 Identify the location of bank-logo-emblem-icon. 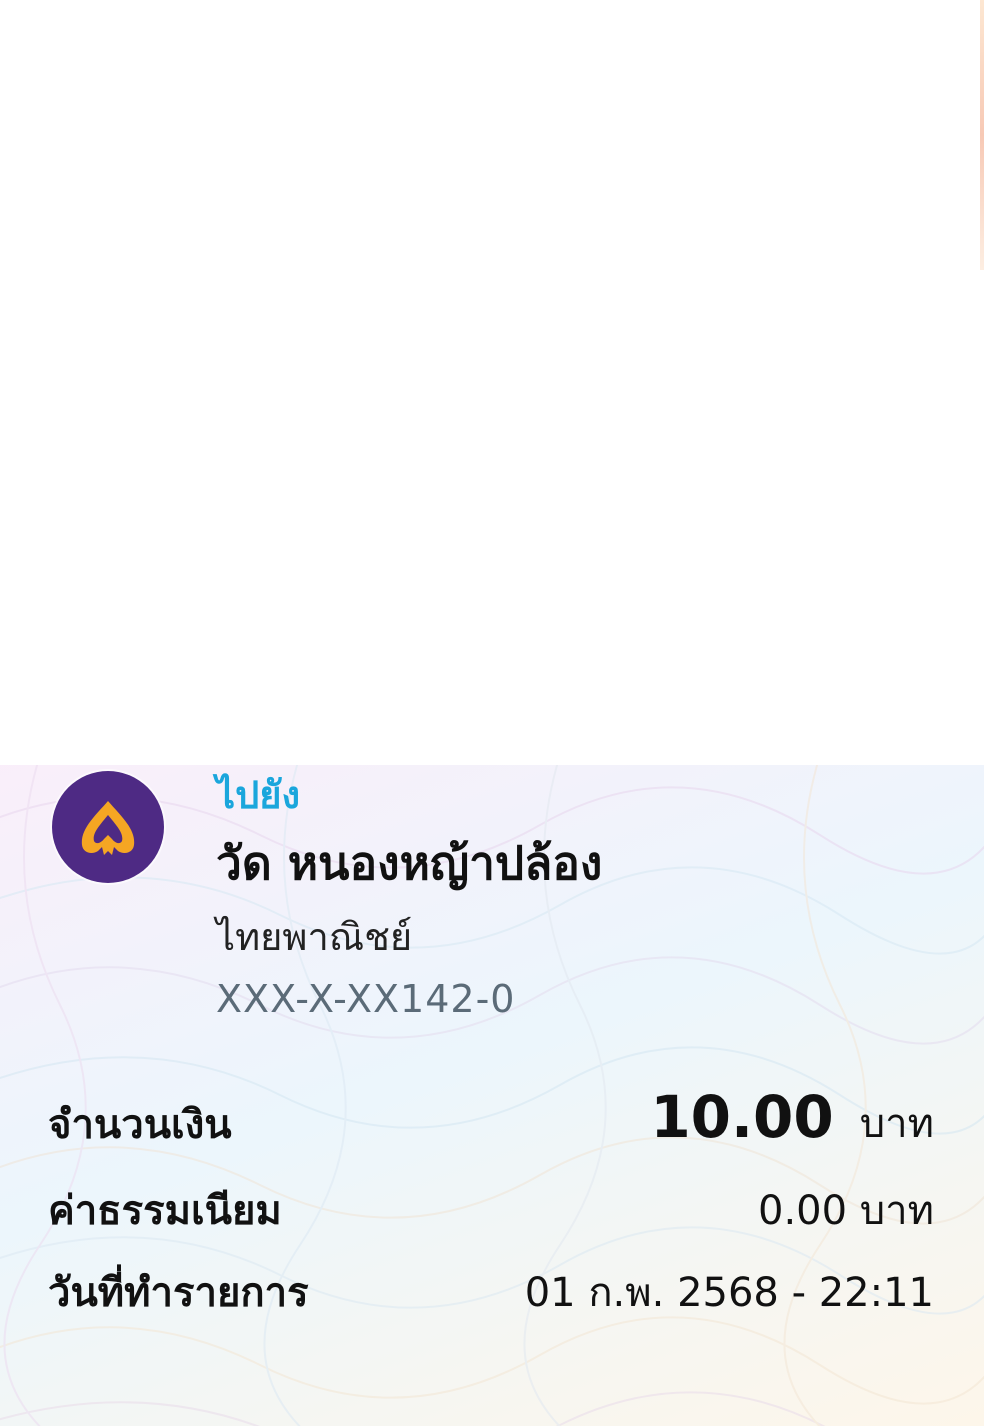
(108, 828).